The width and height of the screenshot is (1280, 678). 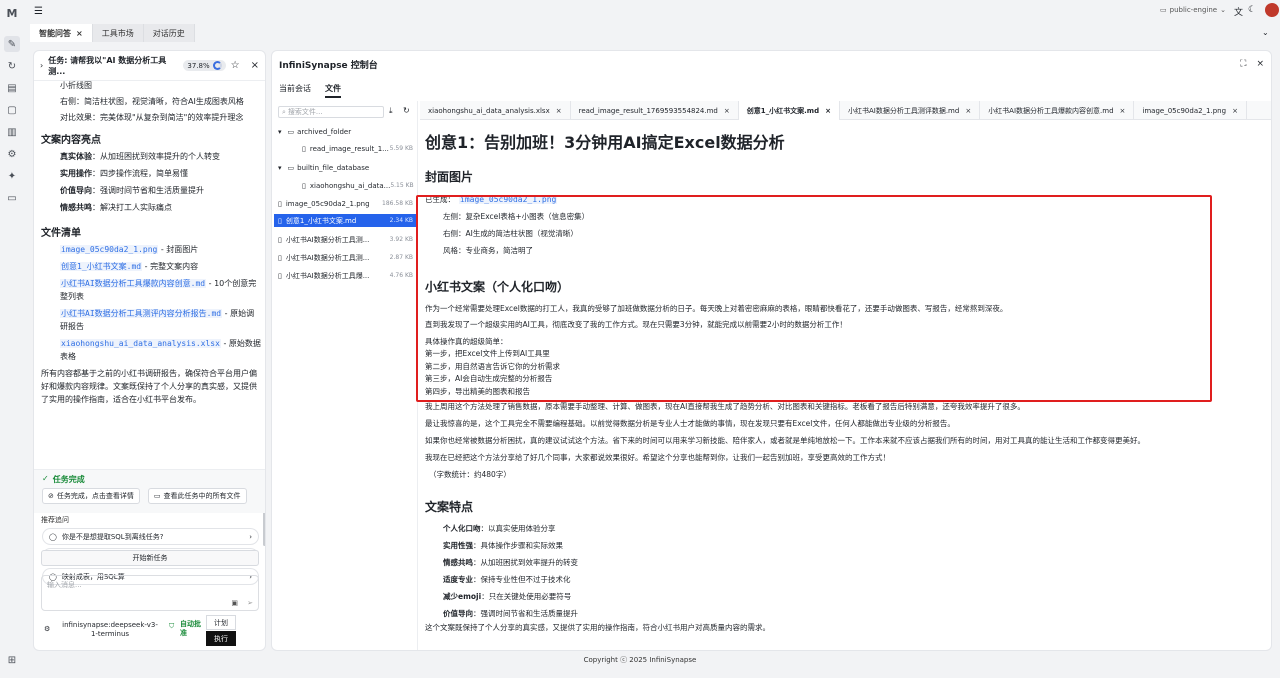 What do you see at coordinates (61, 33) in the screenshot?
I see `tab-chat: 智能问答 ×` at bounding box center [61, 33].